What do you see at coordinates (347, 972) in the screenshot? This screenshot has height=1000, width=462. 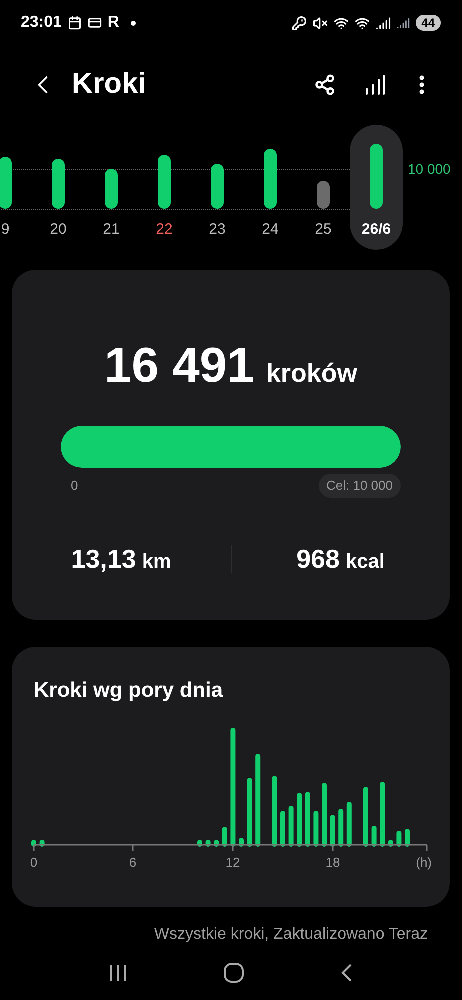 I see `back-nav-icon` at bounding box center [347, 972].